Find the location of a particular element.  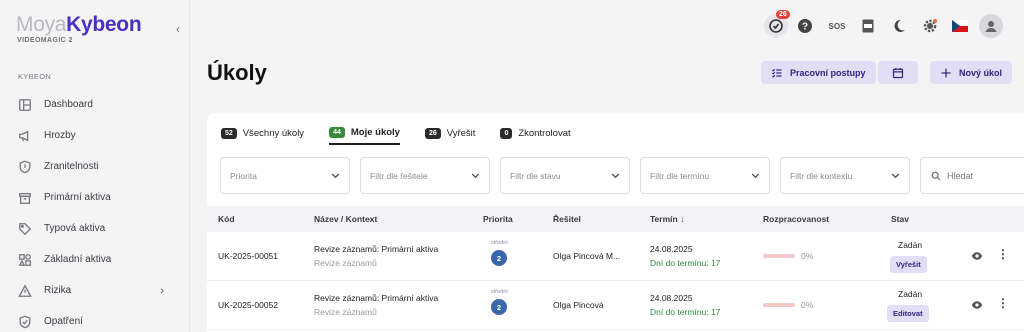

tab-review: 0 Zkontrolovat is located at coordinates (535, 133).